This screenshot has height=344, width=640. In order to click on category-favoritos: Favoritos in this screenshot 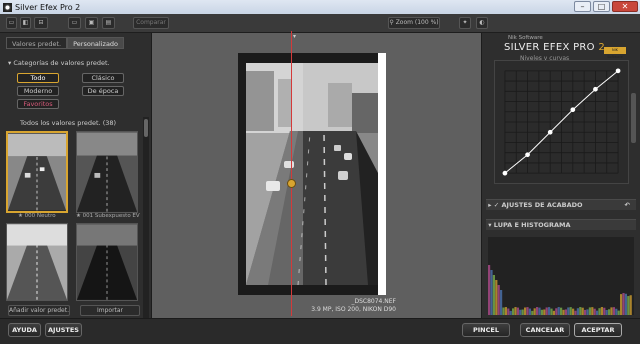, I will do `click(38, 104)`.